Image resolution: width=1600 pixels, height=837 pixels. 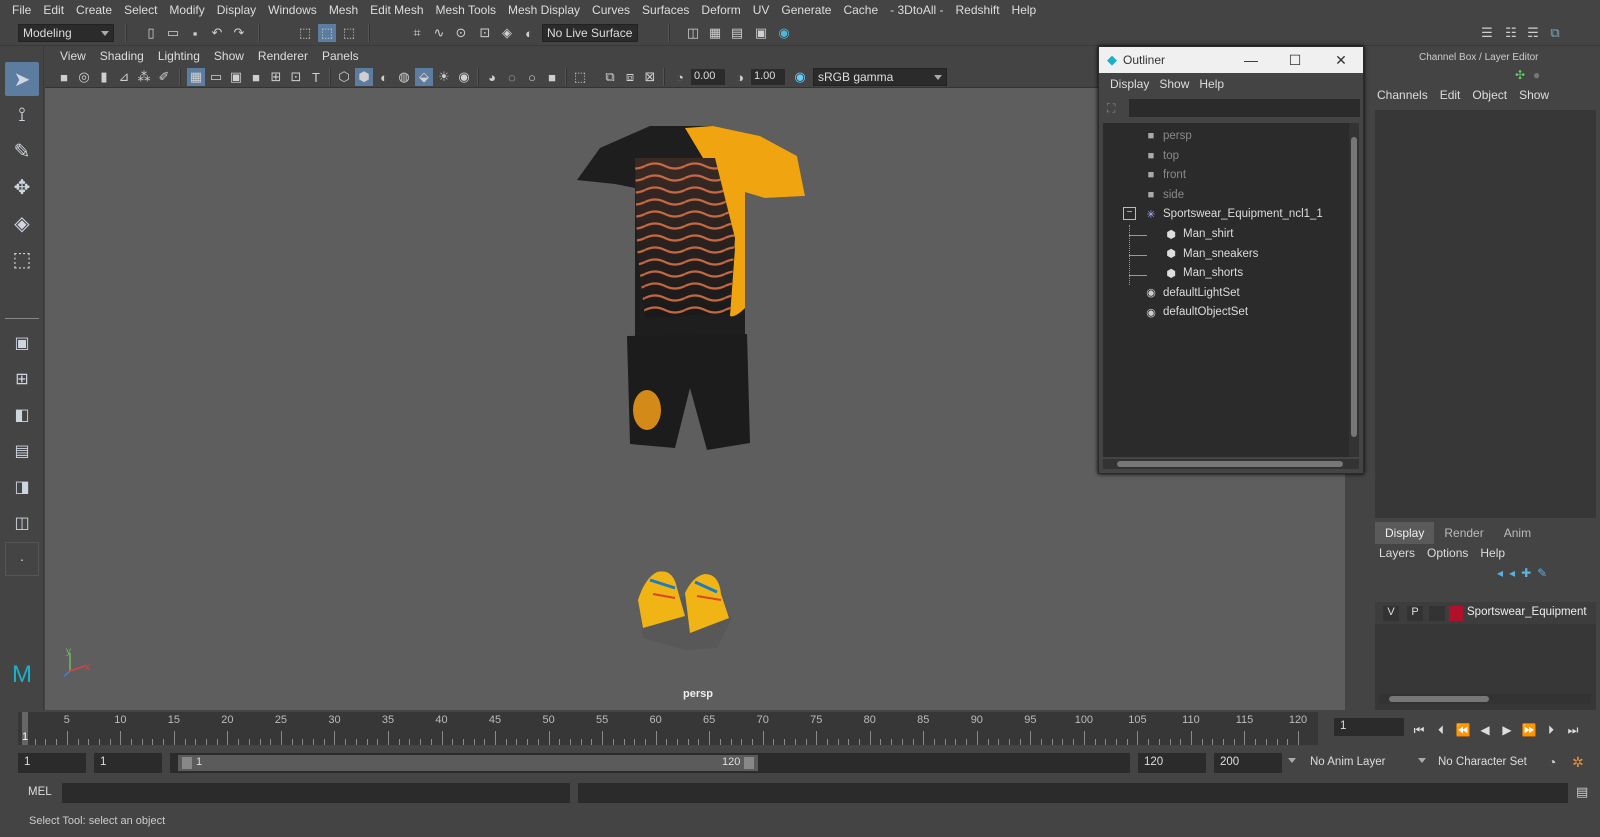 What do you see at coordinates (529, 33) in the screenshot?
I see `make-live-icon: ◐` at bounding box center [529, 33].